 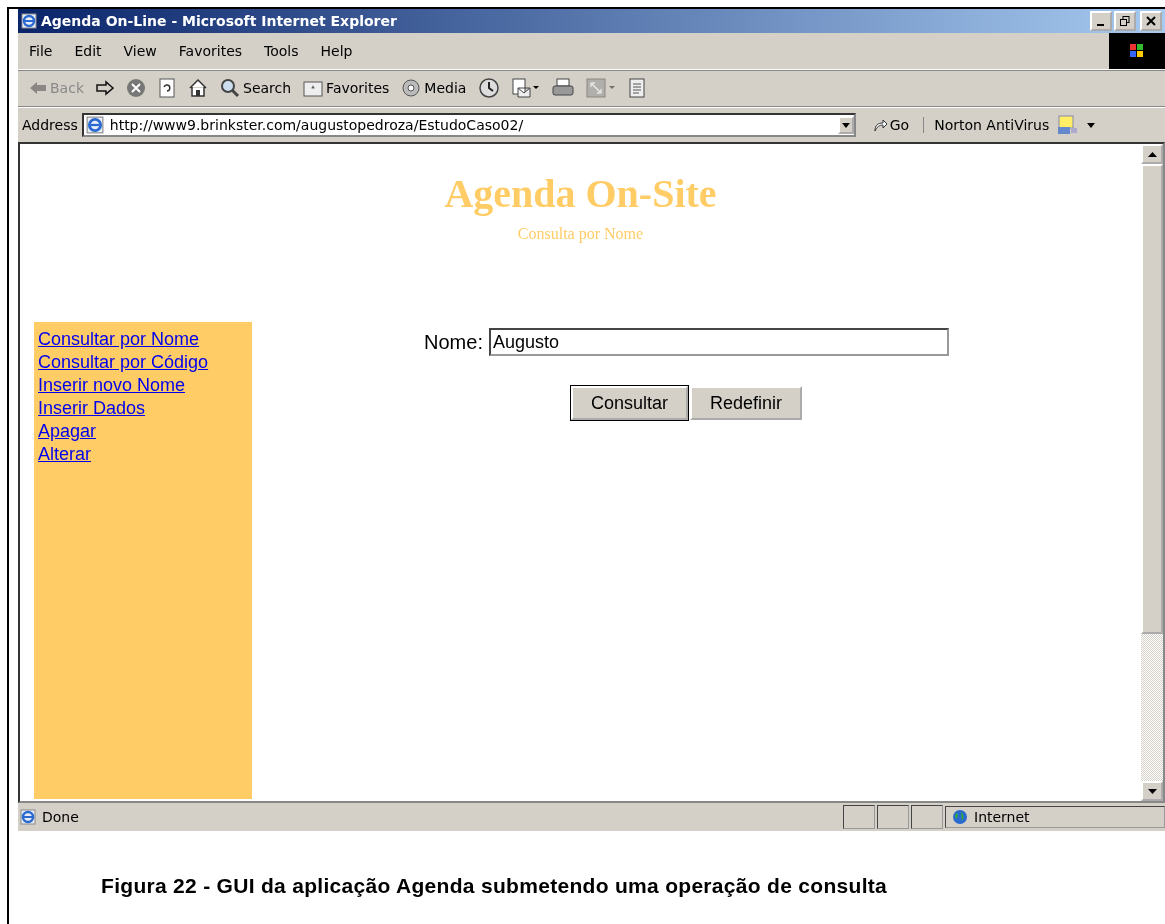 I want to click on home-icon, so click(x=198, y=88).